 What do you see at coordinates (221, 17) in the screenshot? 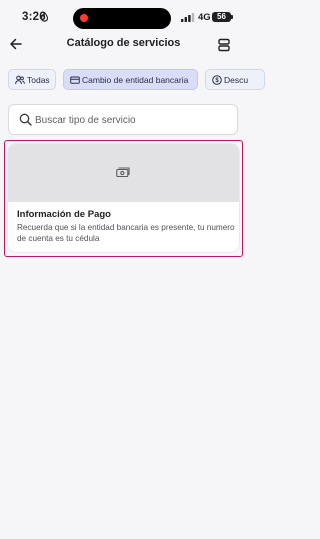
I see `battery-icon: 56` at bounding box center [221, 17].